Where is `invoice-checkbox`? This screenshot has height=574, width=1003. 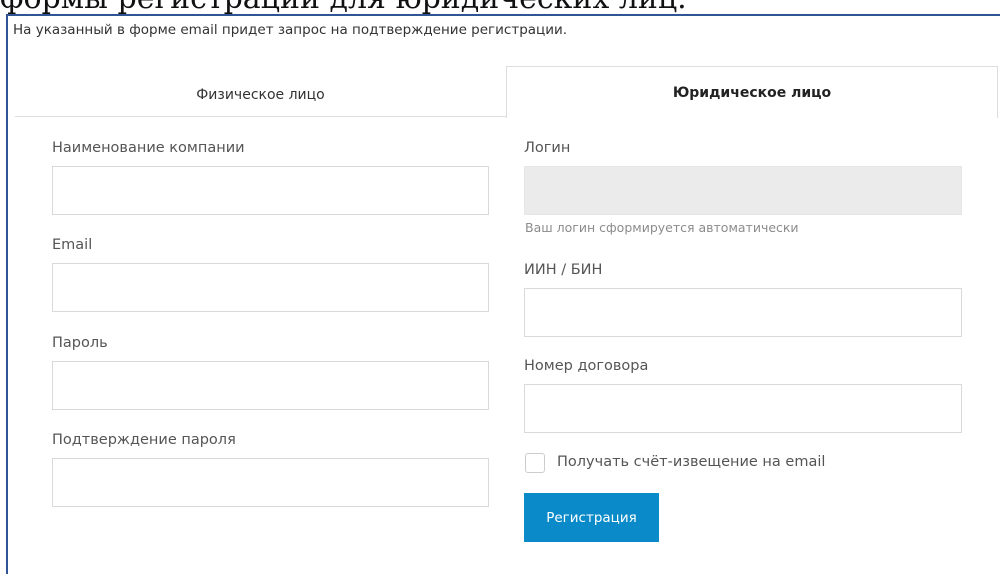
invoice-checkbox is located at coordinates (535, 463).